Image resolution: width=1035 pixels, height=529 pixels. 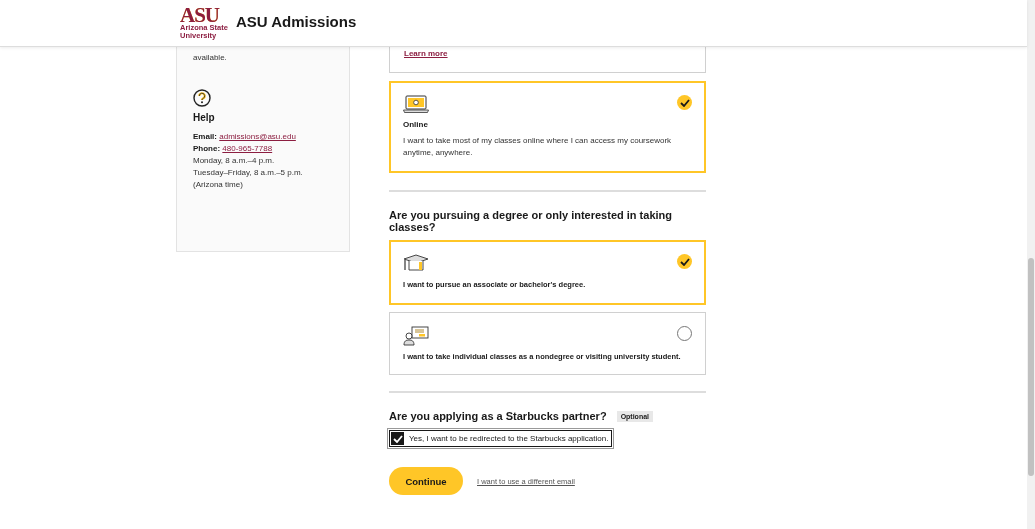 What do you see at coordinates (416, 264) in the screenshot?
I see `graduation-cap-icon` at bounding box center [416, 264].